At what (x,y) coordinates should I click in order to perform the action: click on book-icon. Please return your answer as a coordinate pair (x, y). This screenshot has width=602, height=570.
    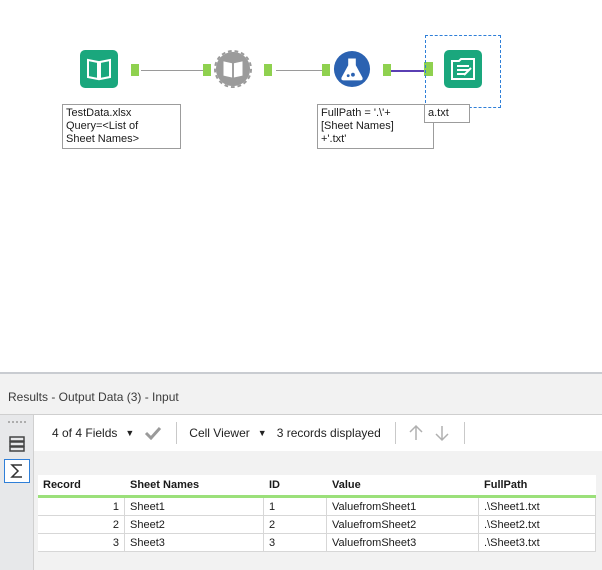
    Looking at the image, I should click on (99, 69).